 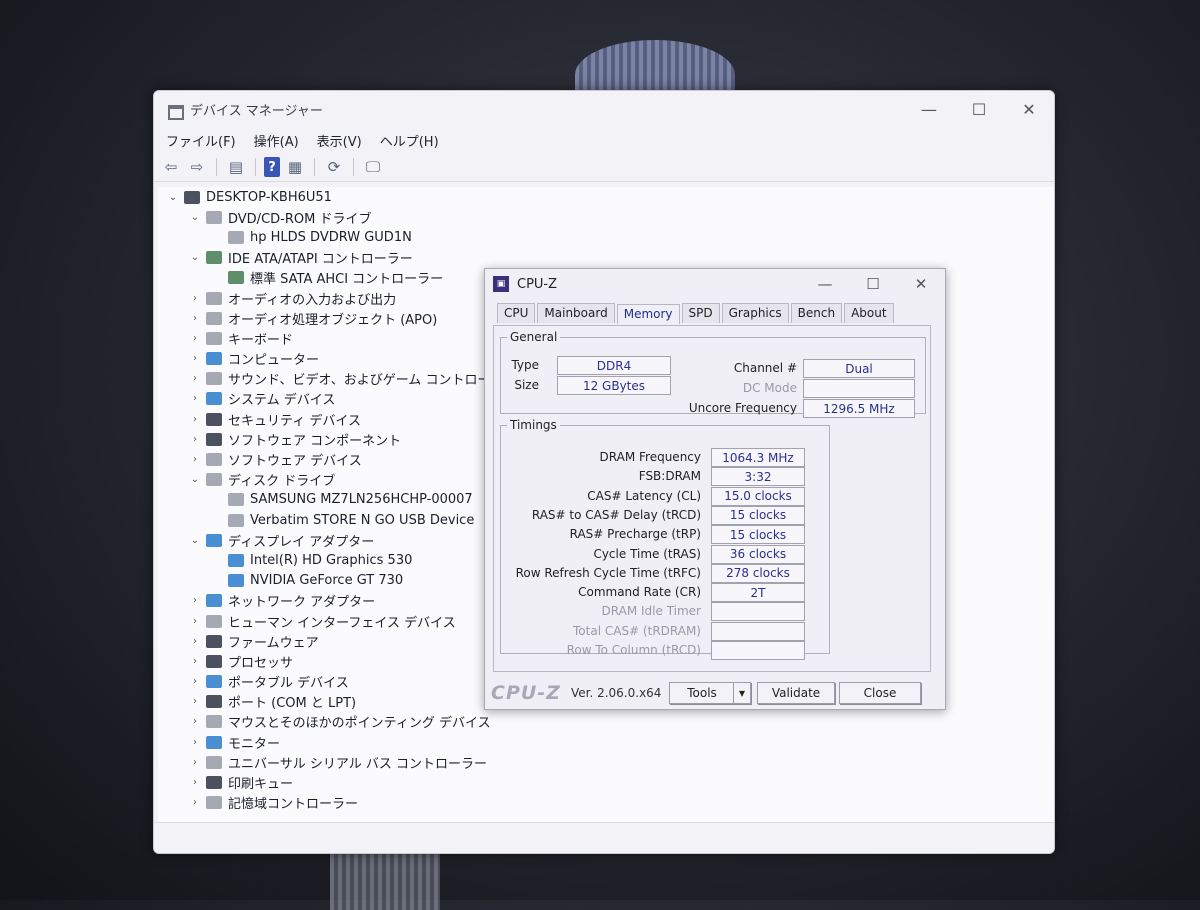 What do you see at coordinates (534, 337) in the screenshot?
I see `general-legend: General` at bounding box center [534, 337].